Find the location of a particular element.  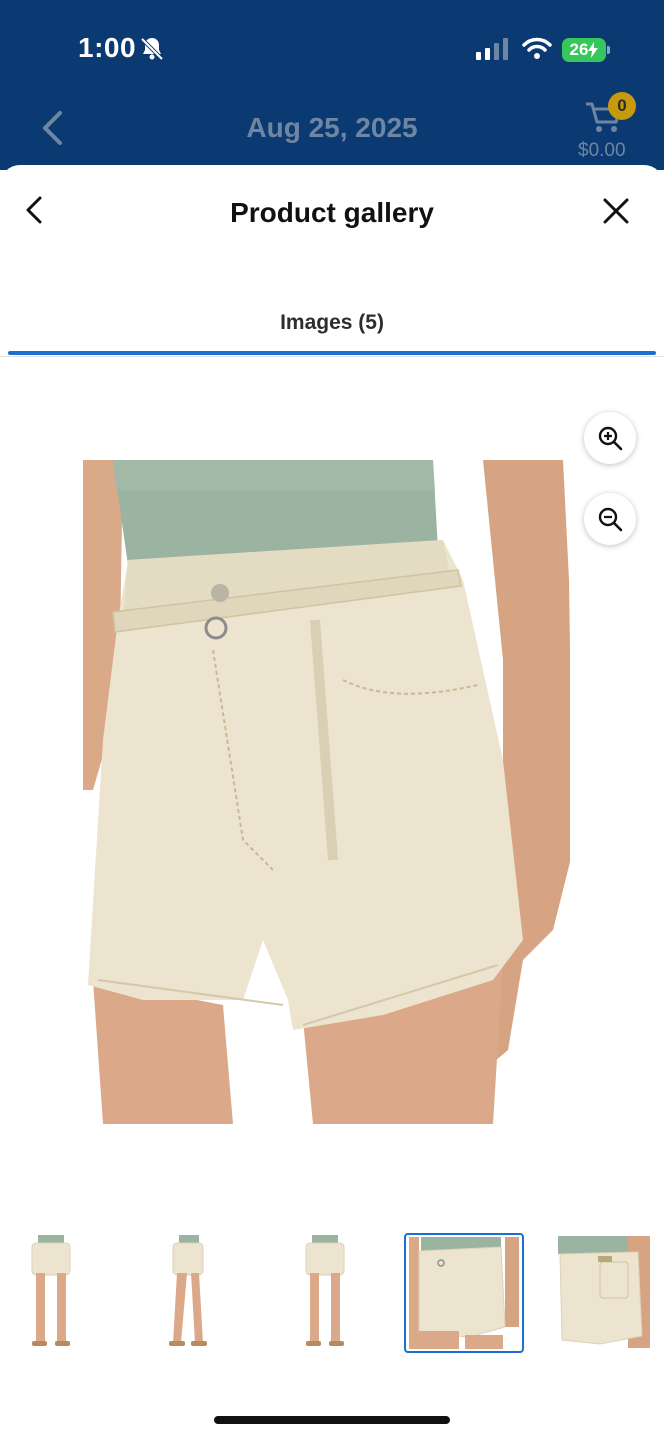

battery-indicator: 26 is located at coordinates (584, 50).